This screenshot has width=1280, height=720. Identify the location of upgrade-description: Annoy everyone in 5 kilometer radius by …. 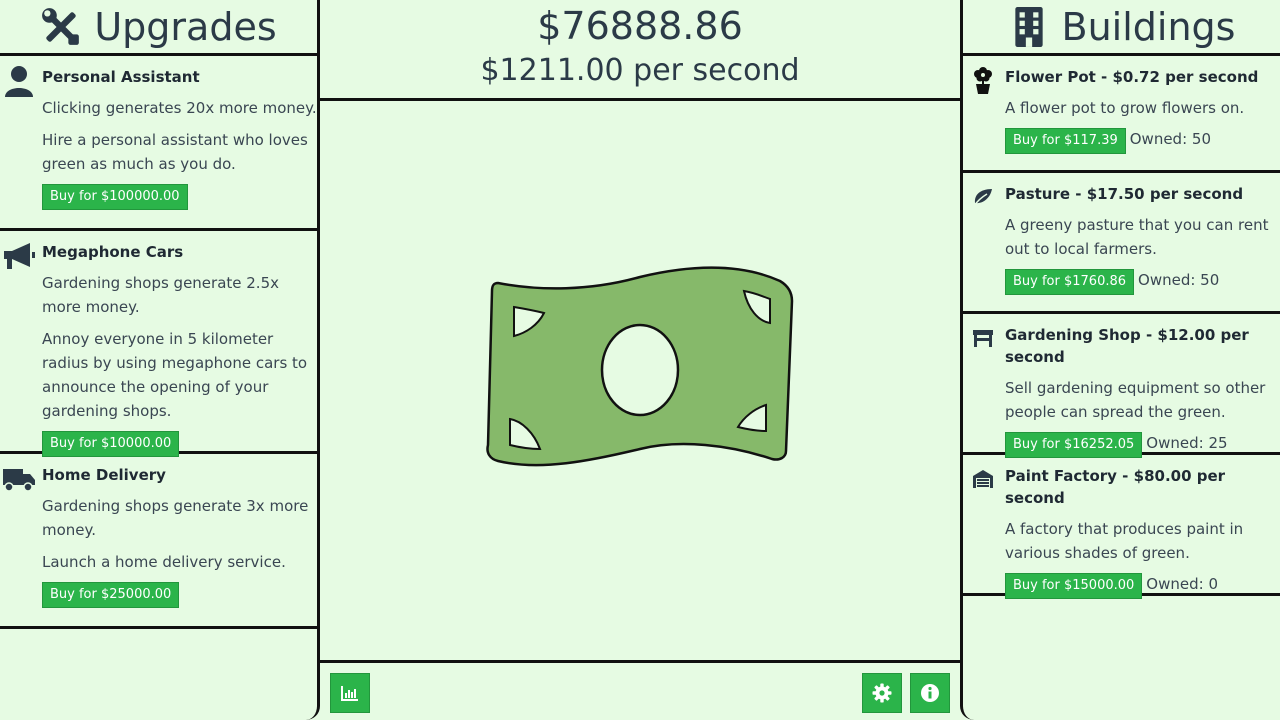
(175, 375).